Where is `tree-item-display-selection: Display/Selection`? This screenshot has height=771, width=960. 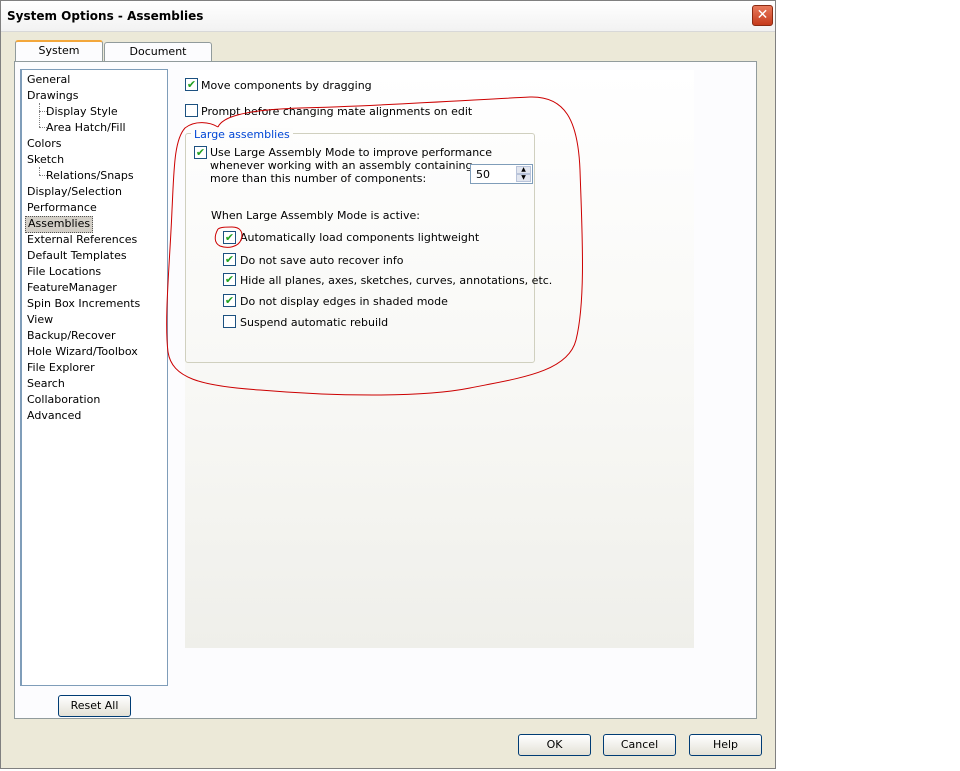
tree-item-display-selection: Display/Selection is located at coordinates (74, 191).